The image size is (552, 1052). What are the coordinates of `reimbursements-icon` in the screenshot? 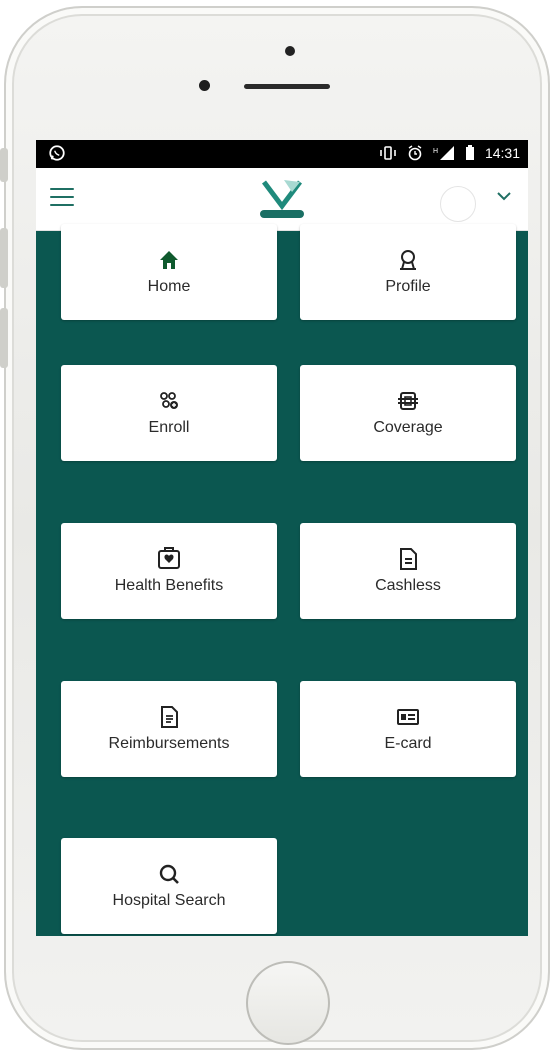 It's located at (169, 717).